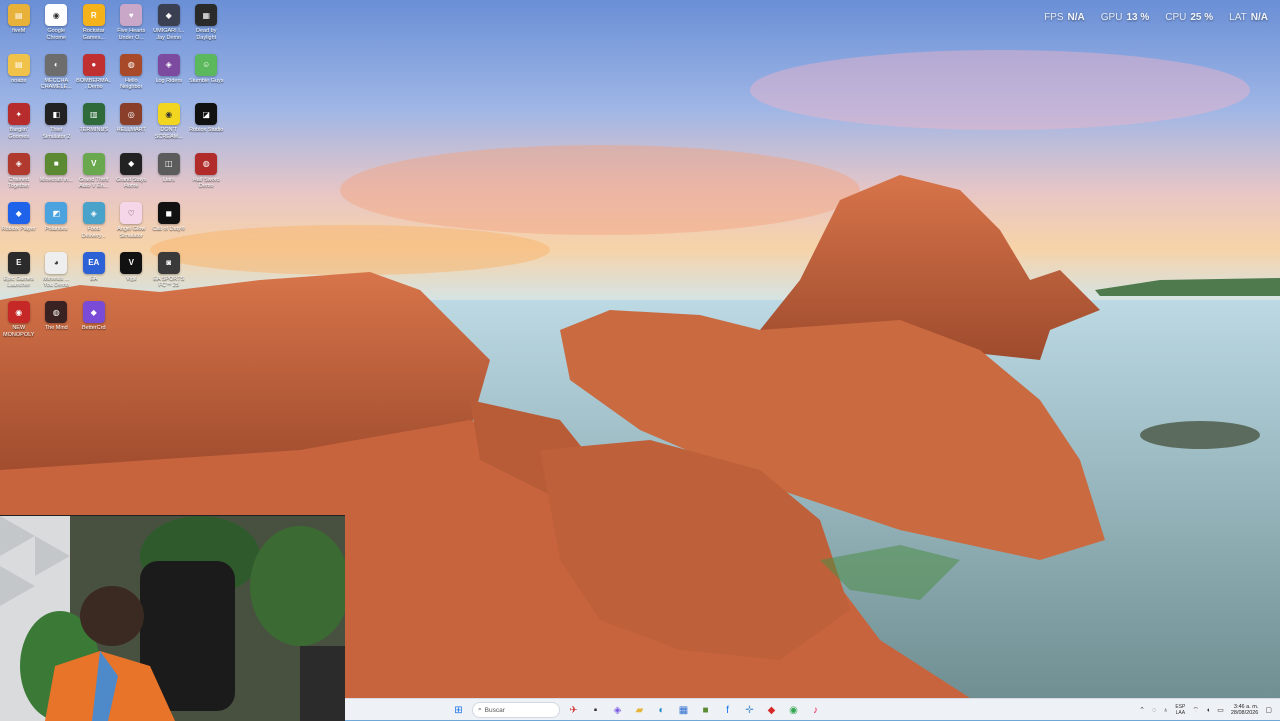 This screenshot has width=1280, height=721. Describe the element at coordinates (1195, 710) in the screenshot. I see `wifi-icon: ⌔` at that location.